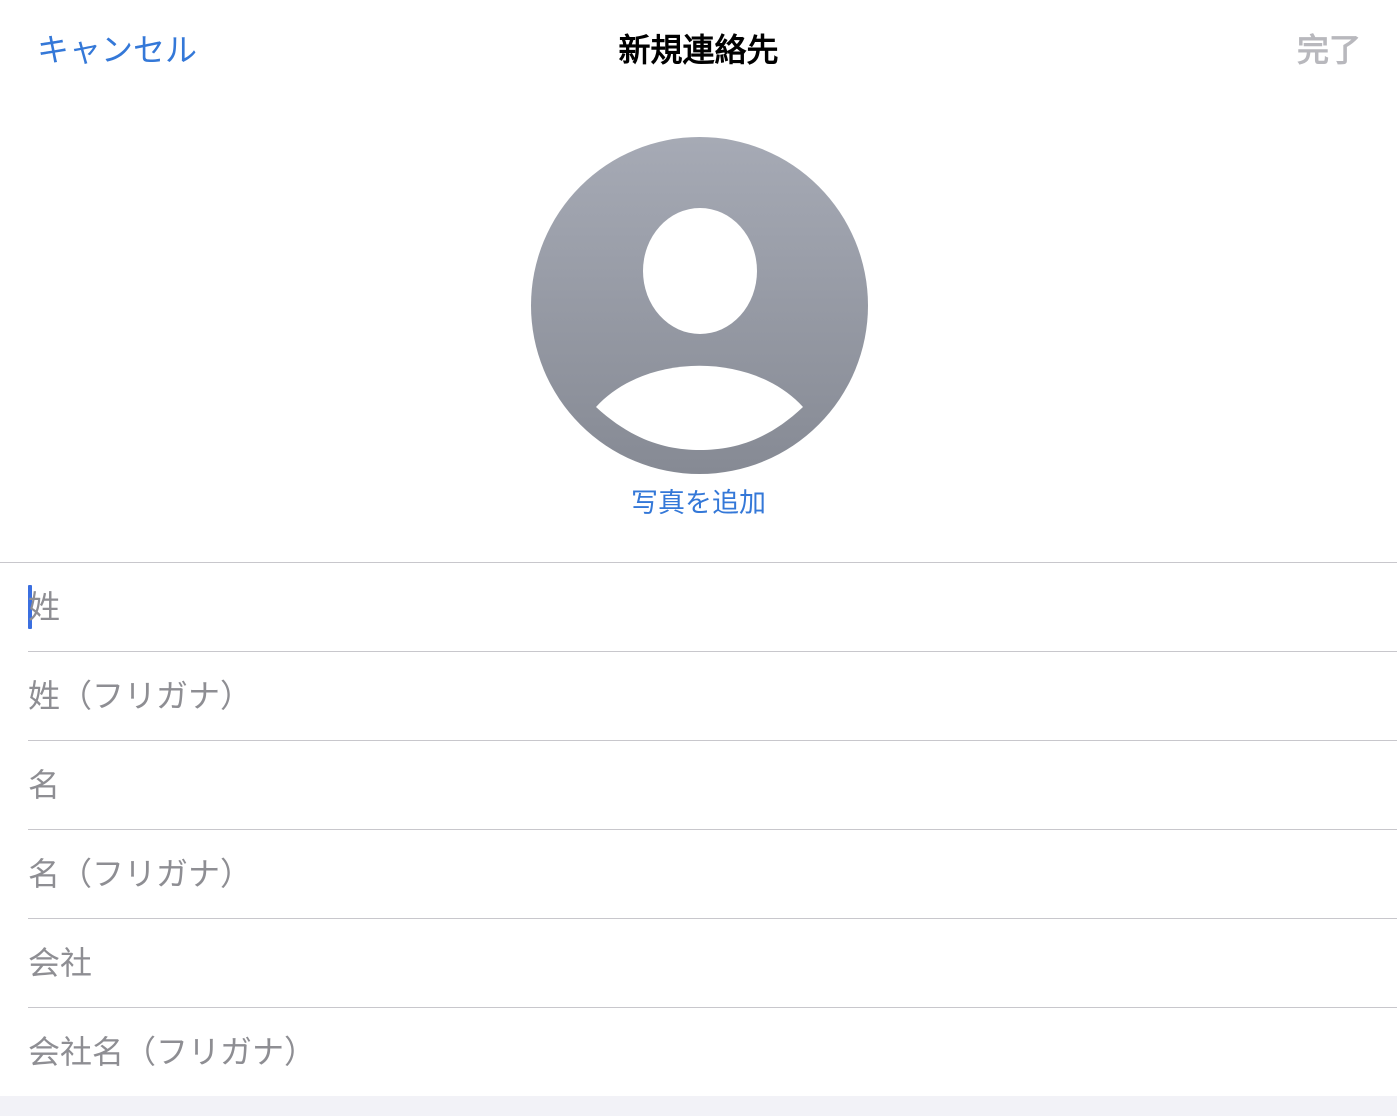  I want to click on contact-photo-placeholder, so click(699, 305).